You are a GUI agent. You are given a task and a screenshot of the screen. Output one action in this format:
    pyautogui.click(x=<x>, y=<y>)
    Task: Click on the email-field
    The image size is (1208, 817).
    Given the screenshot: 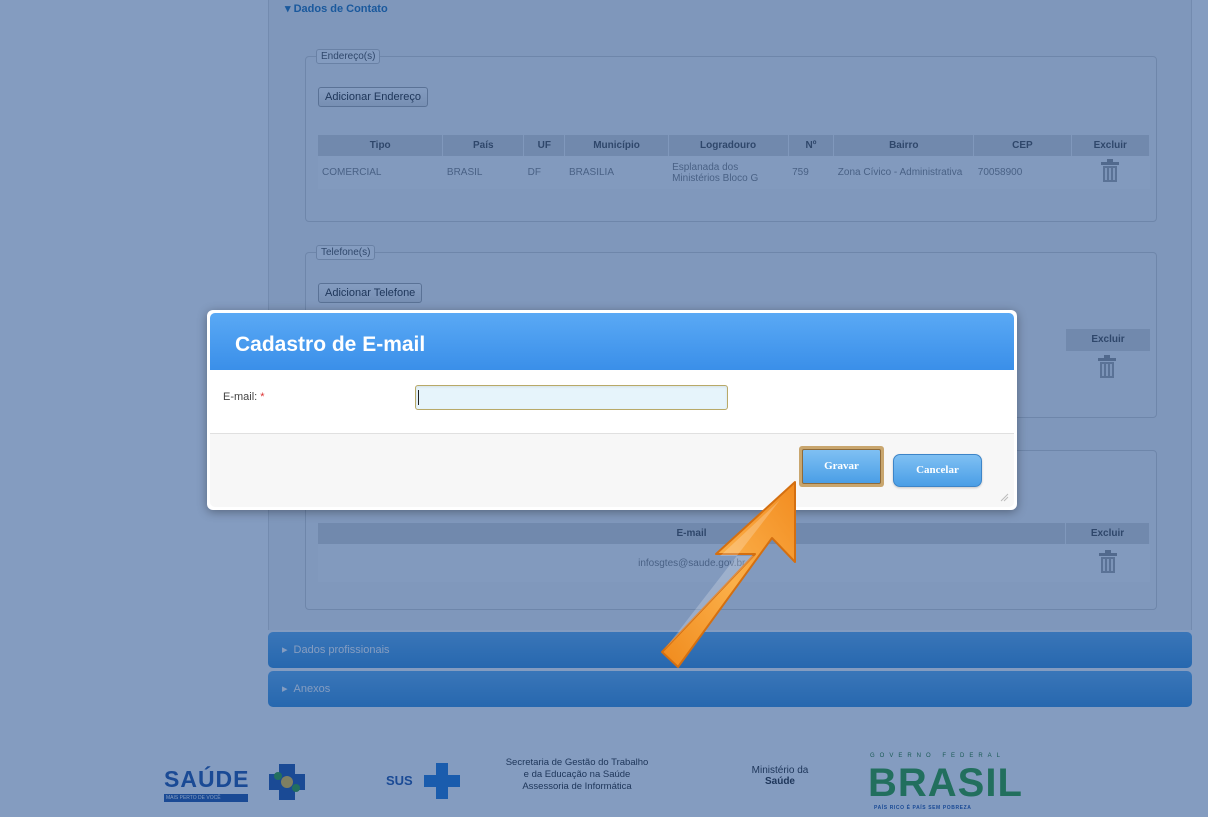 What is the action you would take?
    pyautogui.click(x=571, y=397)
    